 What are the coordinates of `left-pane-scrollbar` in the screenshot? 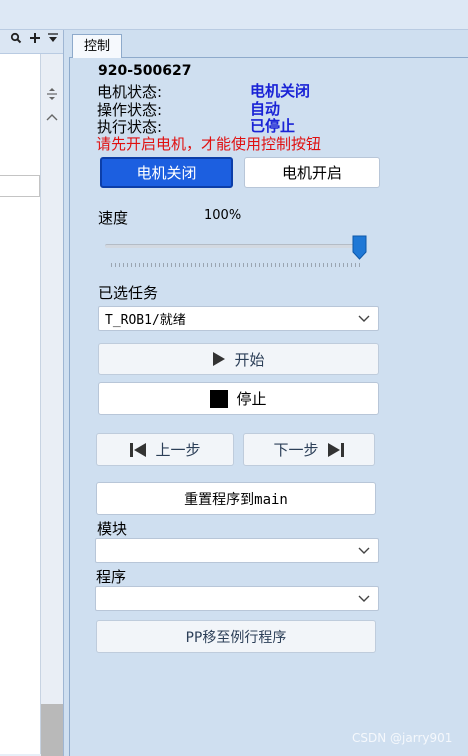 It's located at (52, 405).